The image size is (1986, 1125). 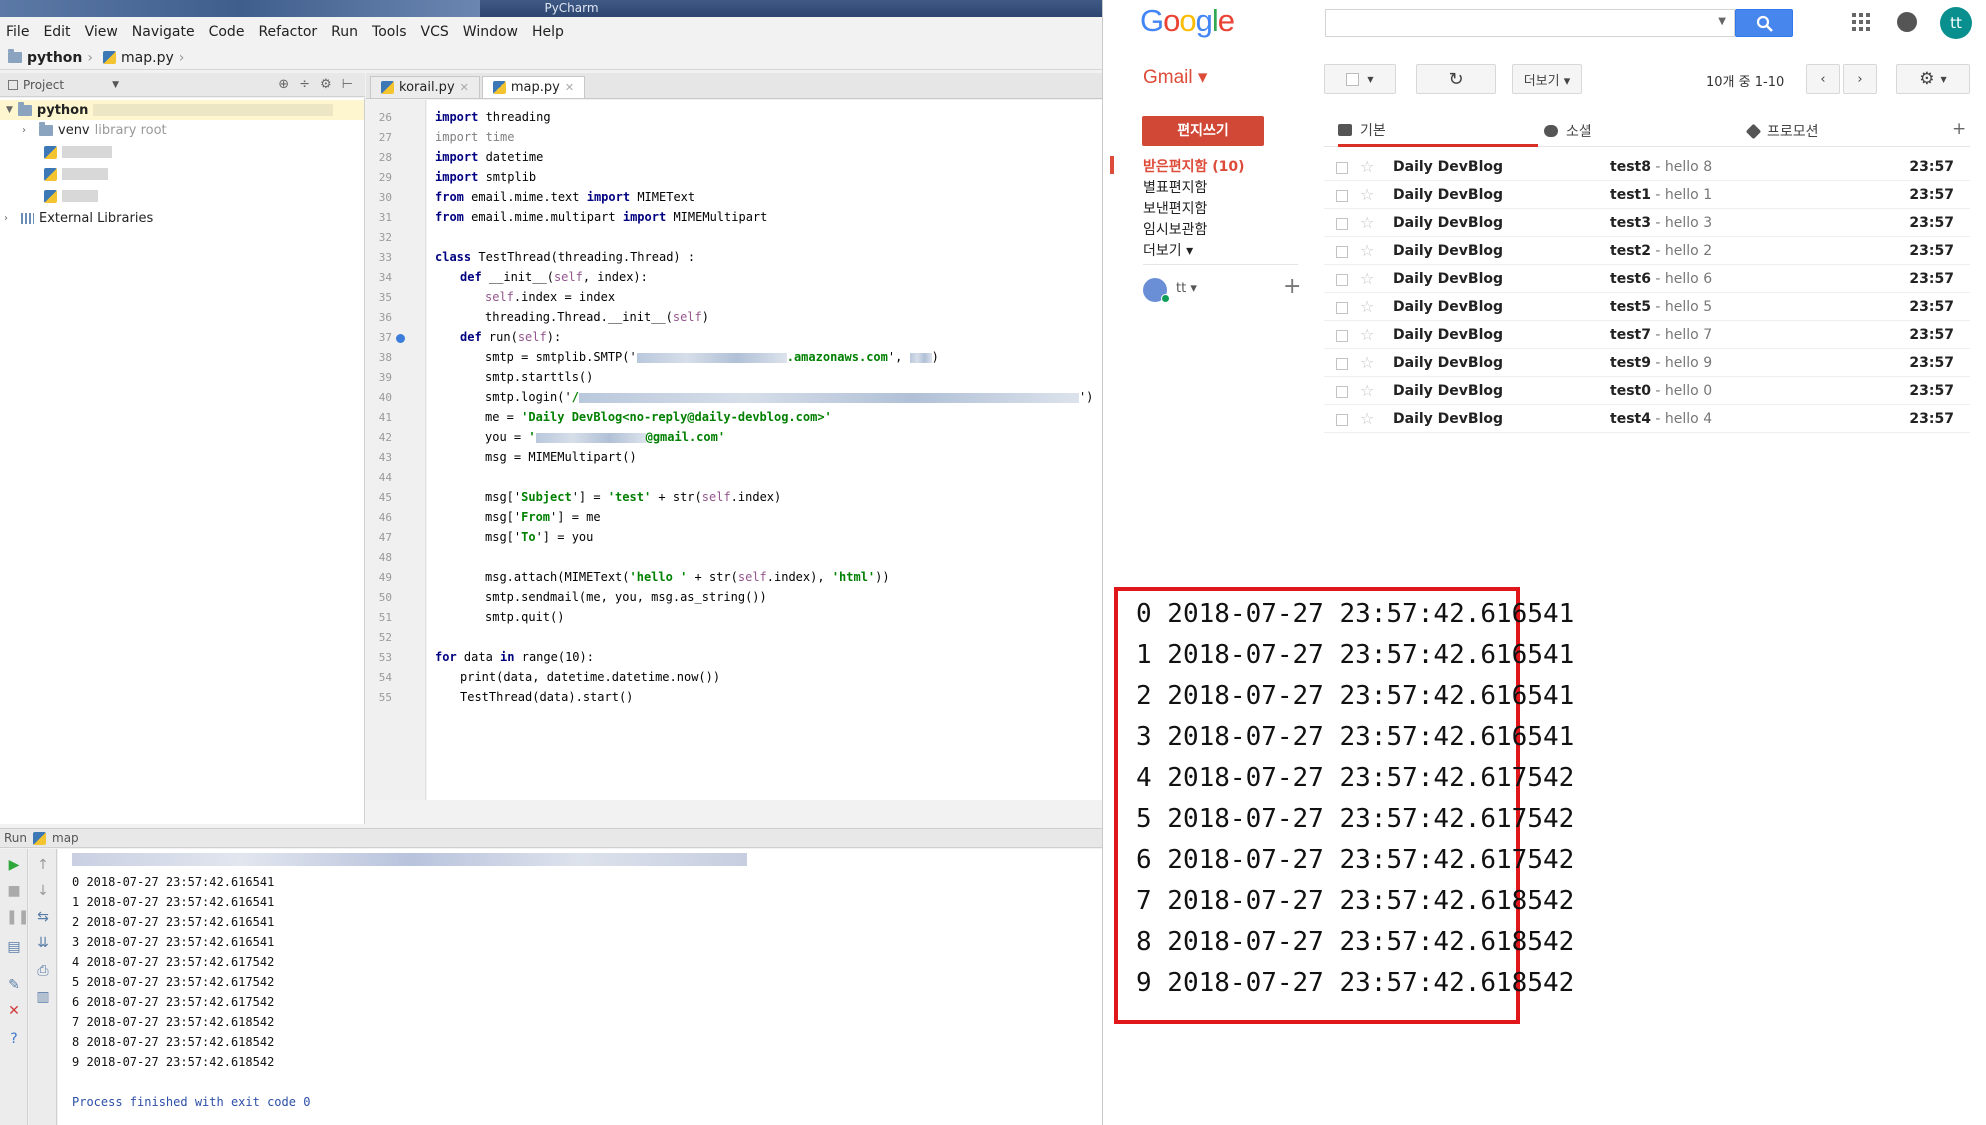 I want to click on help-icon: ?, so click(x=14, y=1039).